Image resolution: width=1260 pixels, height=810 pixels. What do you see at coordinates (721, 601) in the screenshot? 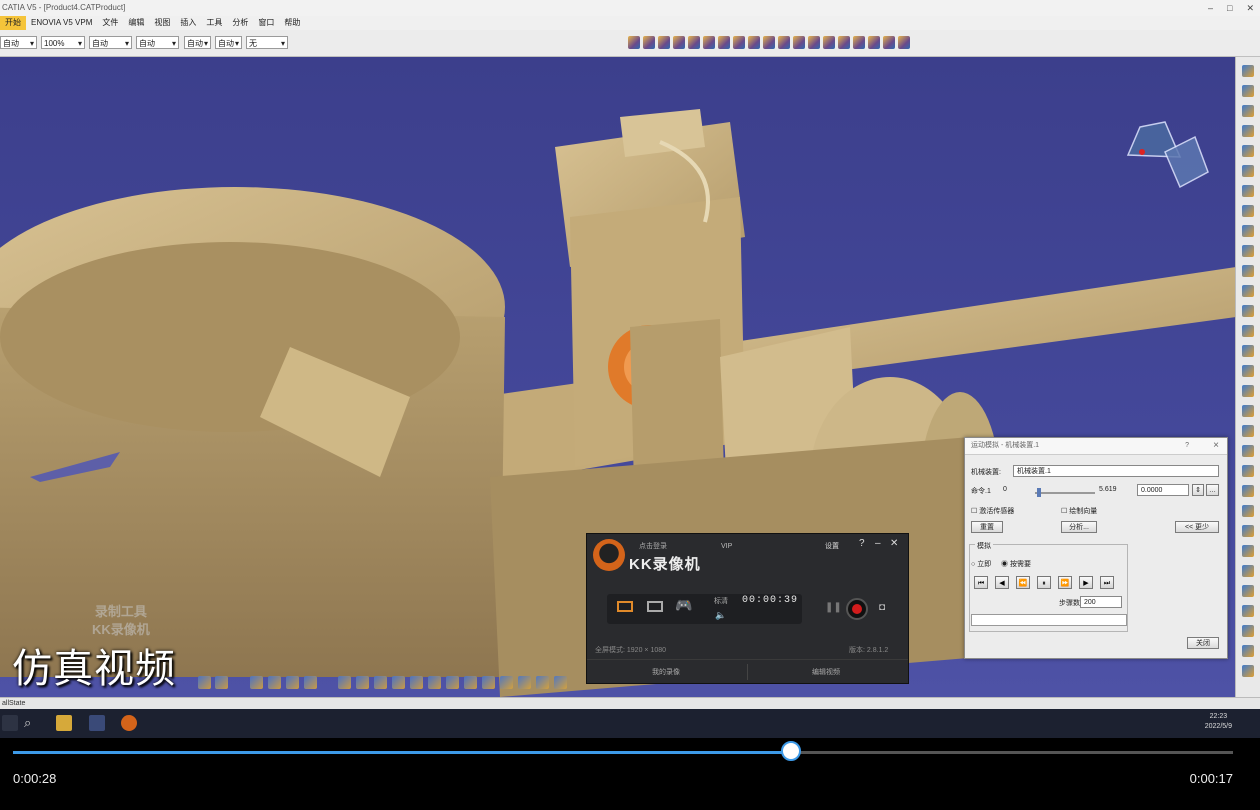
I see `quality-label: 标清` at bounding box center [721, 601].